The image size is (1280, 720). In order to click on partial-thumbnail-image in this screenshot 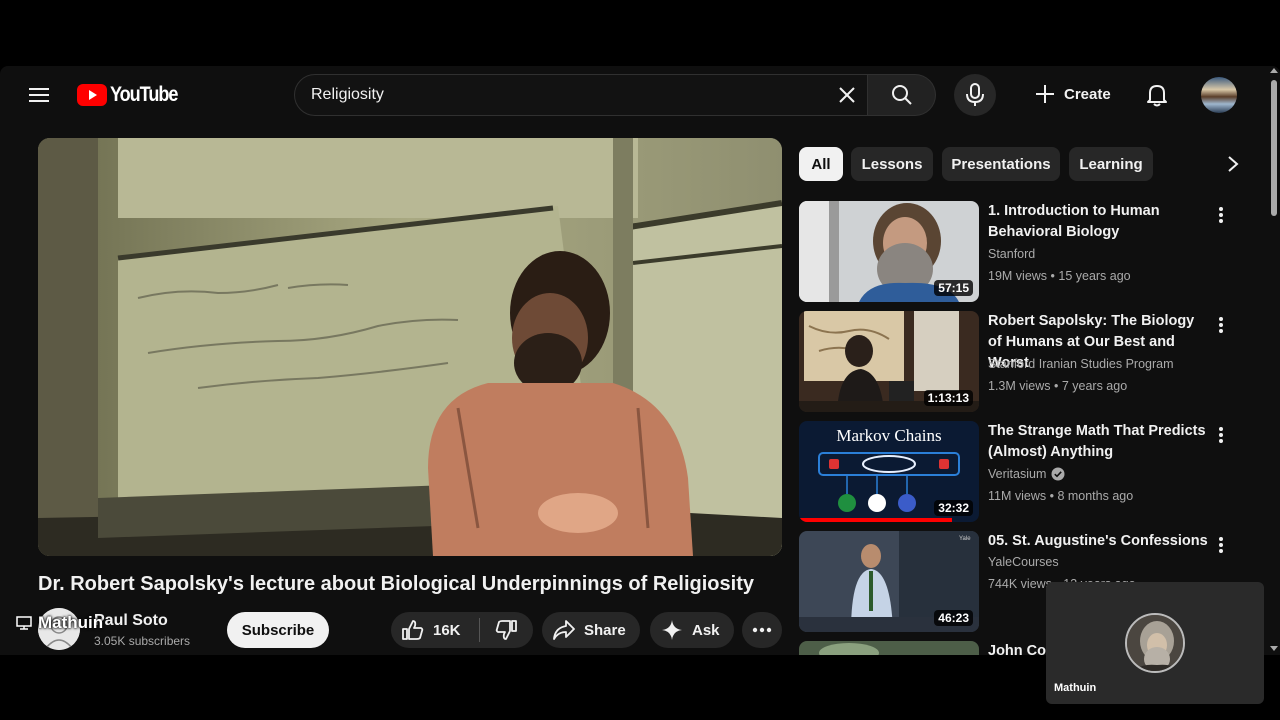, I will do `click(889, 648)`.